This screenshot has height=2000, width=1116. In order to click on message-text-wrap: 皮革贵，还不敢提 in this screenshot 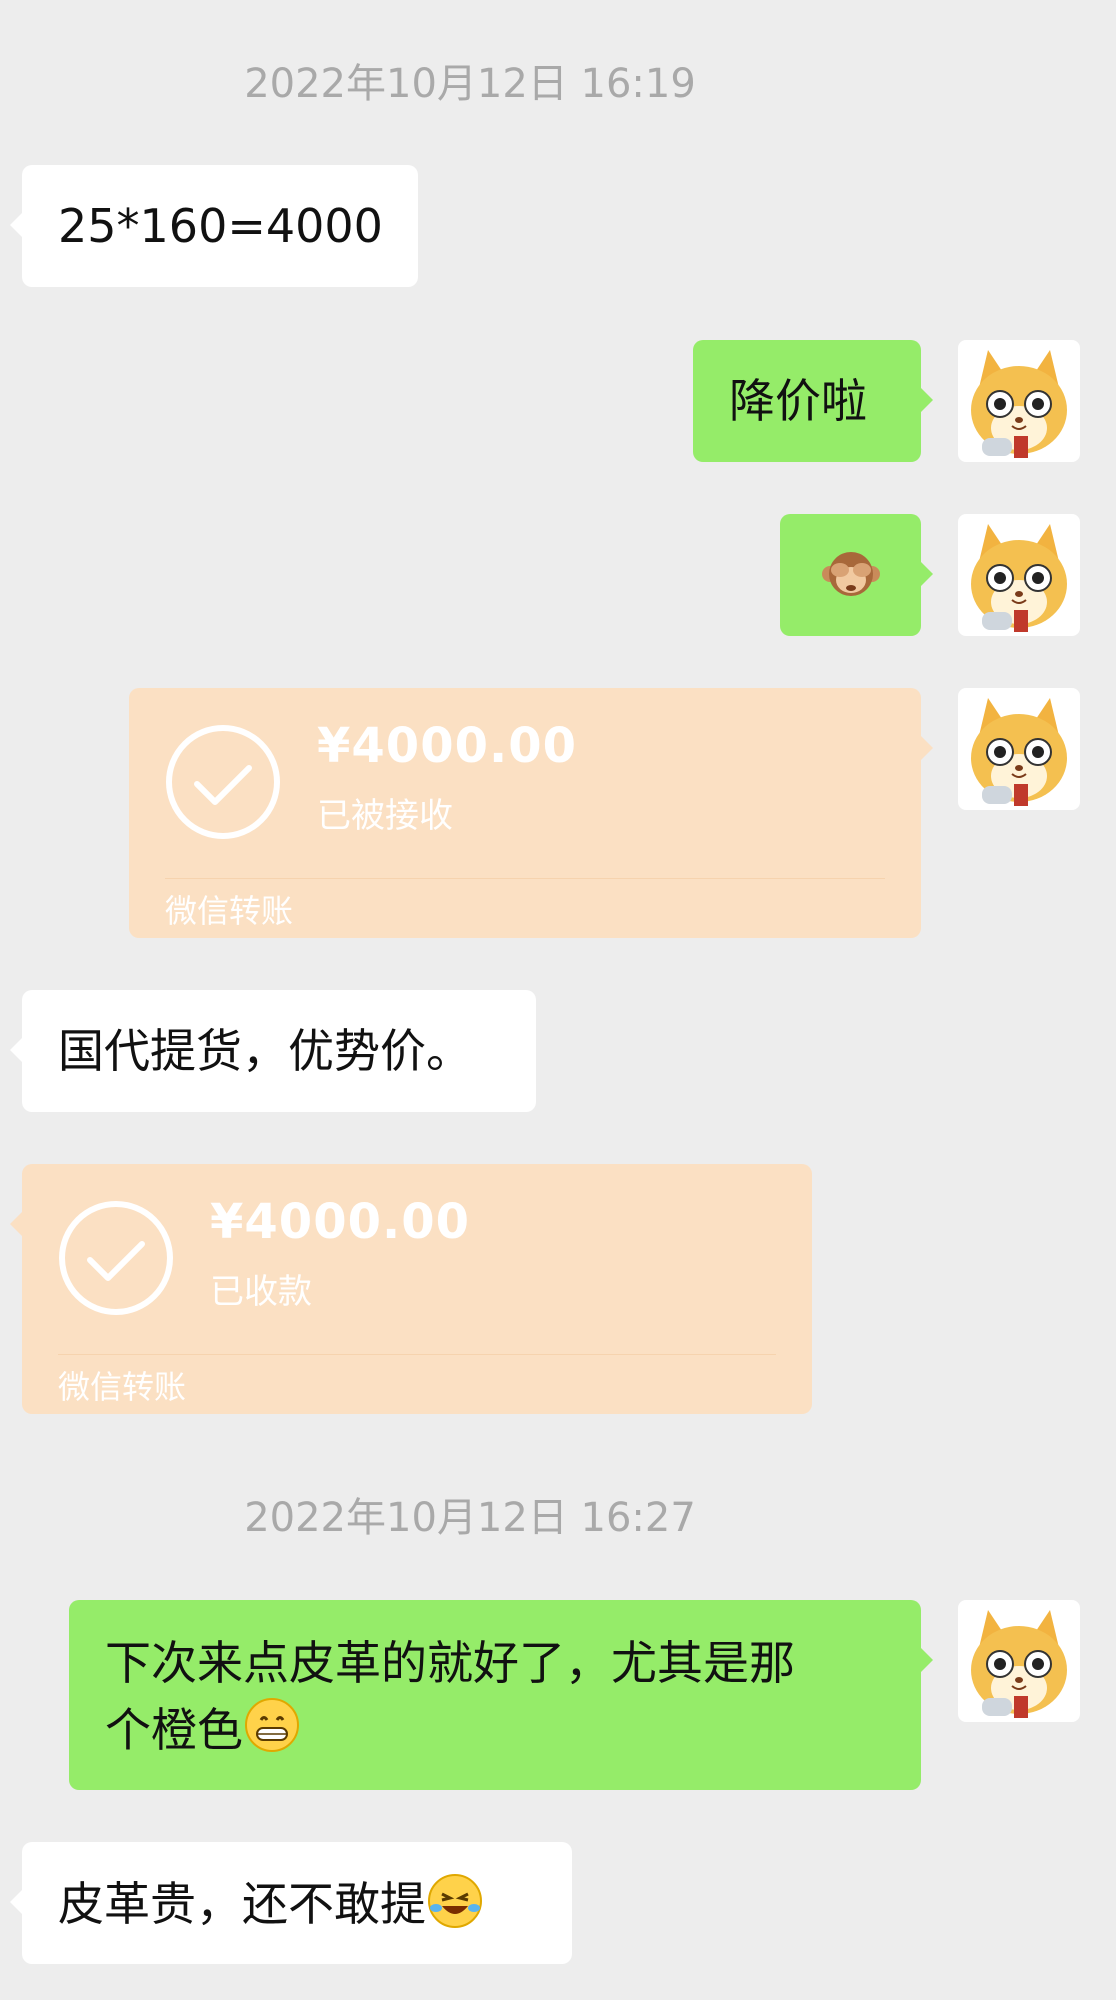, I will do `click(297, 1907)`.